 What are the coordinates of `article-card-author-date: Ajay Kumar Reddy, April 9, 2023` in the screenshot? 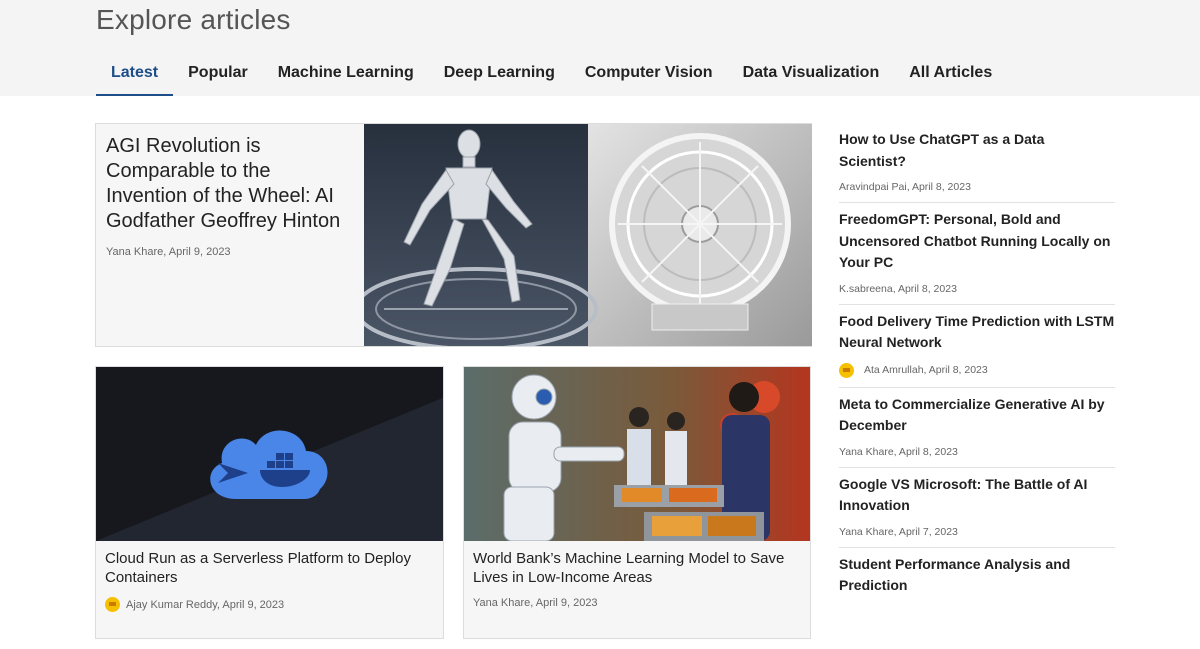 It's located at (205, 604).